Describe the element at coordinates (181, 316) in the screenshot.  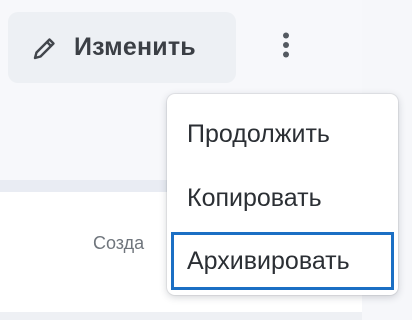
I see `content-card-bottom` at that location.